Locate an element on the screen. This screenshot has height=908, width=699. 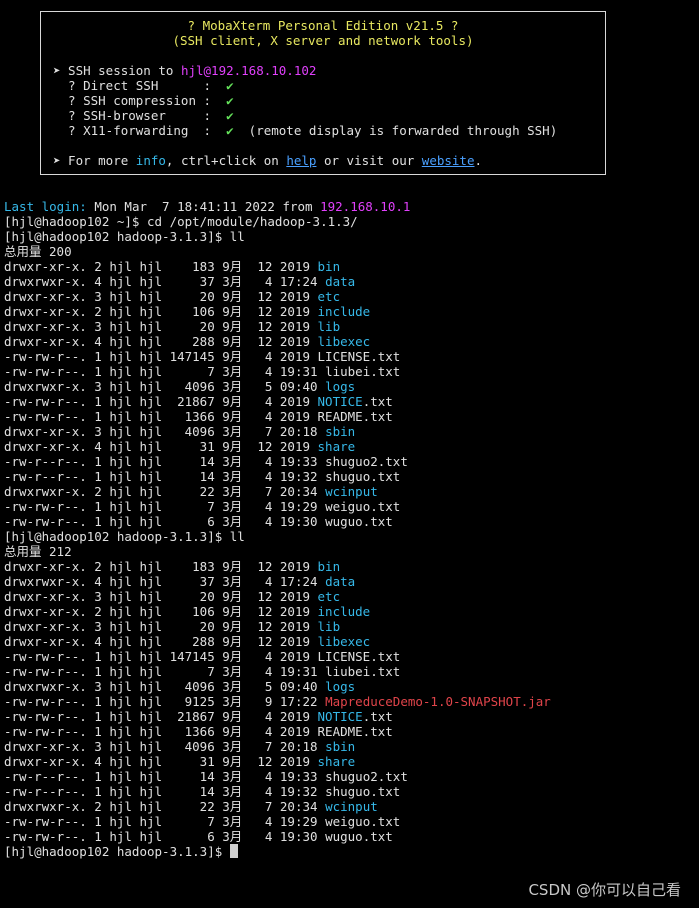
info-link: info is located at coordinates (151, 160).